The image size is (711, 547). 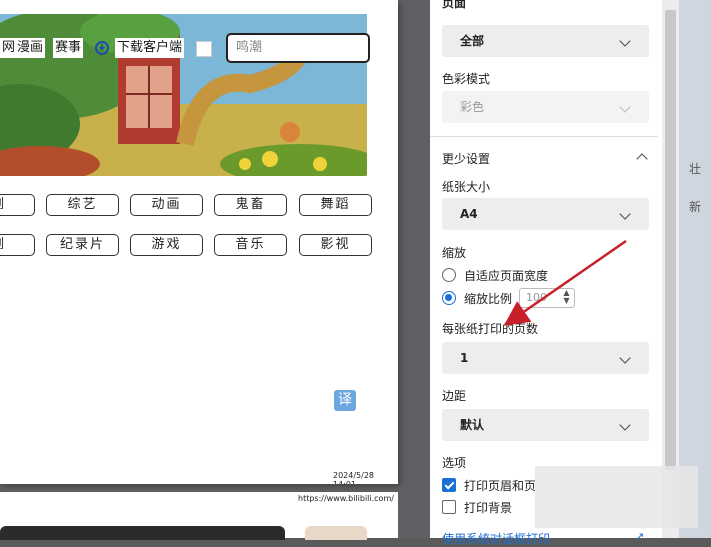 I want to click on page-footer-date: 2024/5/28 14:01, so click(x=354, y=477).